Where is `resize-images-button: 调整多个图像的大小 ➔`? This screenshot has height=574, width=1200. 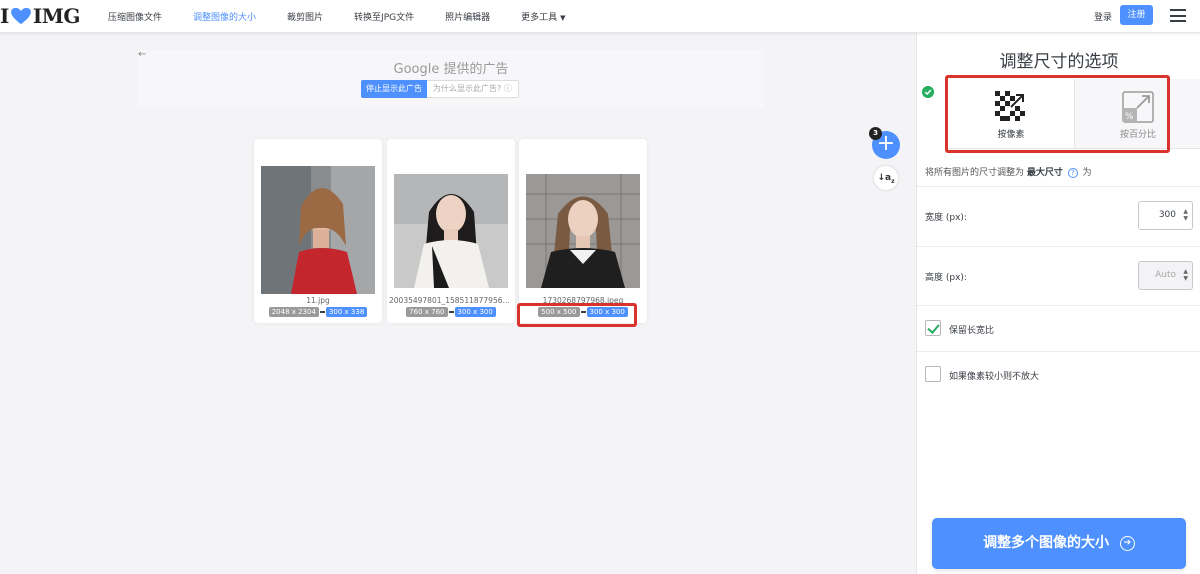
resize-images-button: 调整多个图像的大小 ➔ is located at coordinates (1059, 543).